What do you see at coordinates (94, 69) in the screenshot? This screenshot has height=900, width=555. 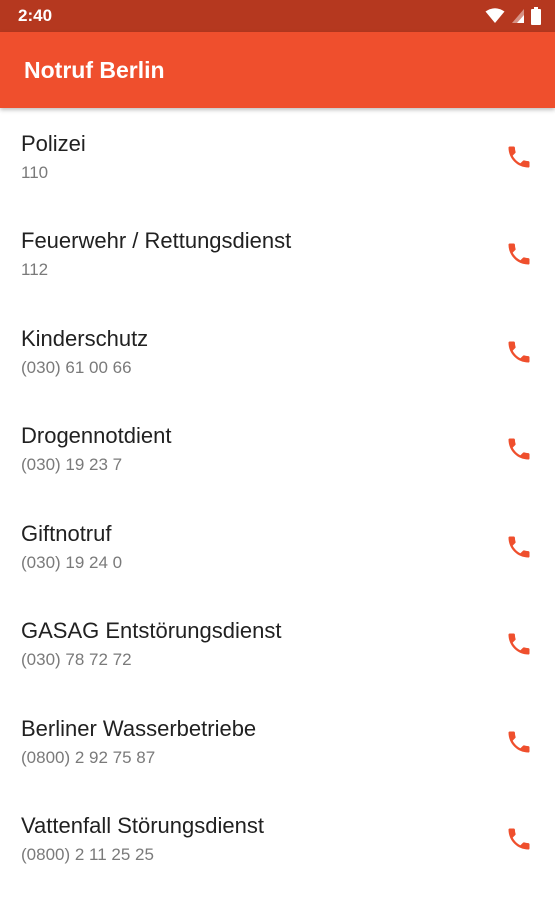 I see `app-title: Notruf Berlin` at bounding box center [94, 69].